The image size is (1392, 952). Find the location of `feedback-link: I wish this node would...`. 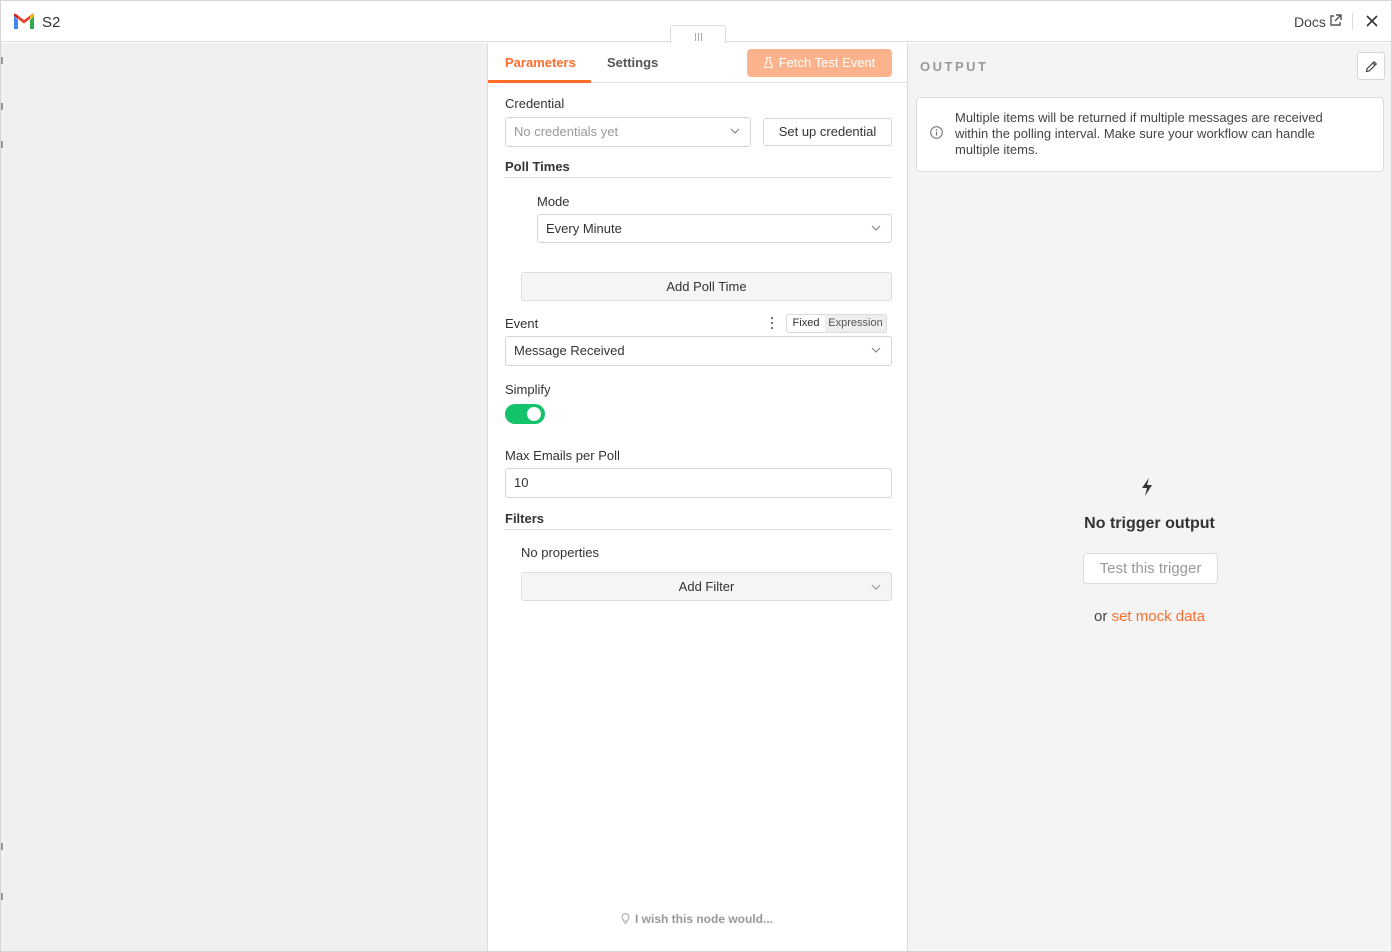

feedback-link: I wish this node would... is located at coordinates (697, 919).